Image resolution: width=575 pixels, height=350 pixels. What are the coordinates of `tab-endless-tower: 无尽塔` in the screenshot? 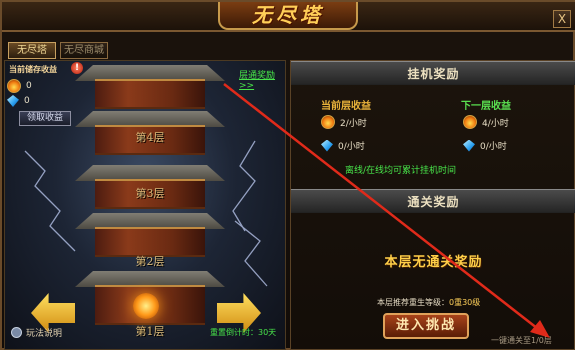 It's located at (32, 50).